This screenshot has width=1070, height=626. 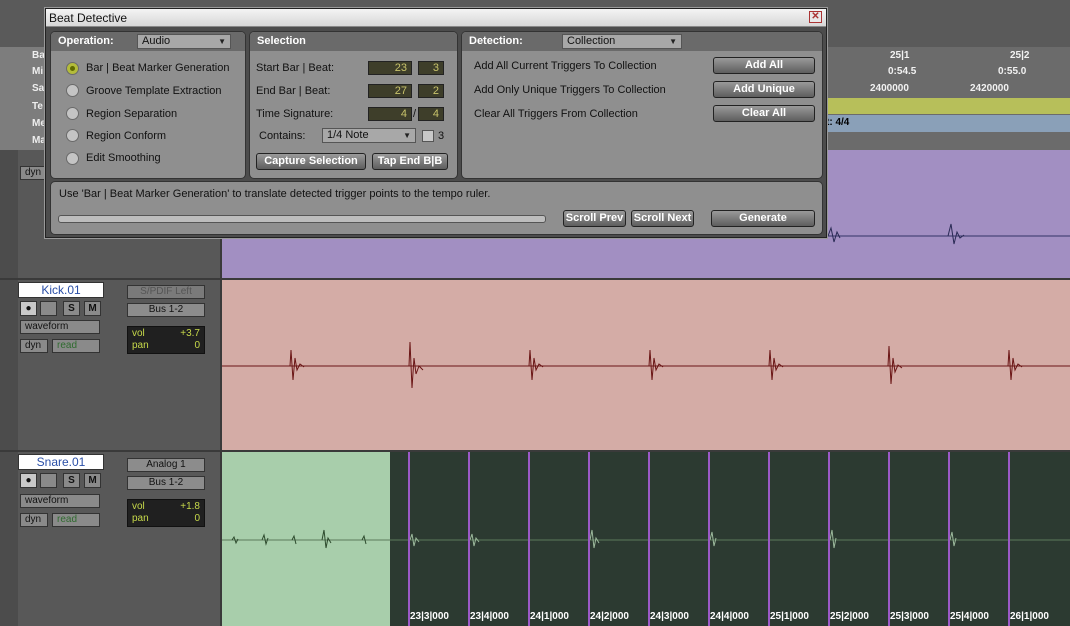 I want to click on end-bar-field: 27, so click(x=390, y=91).